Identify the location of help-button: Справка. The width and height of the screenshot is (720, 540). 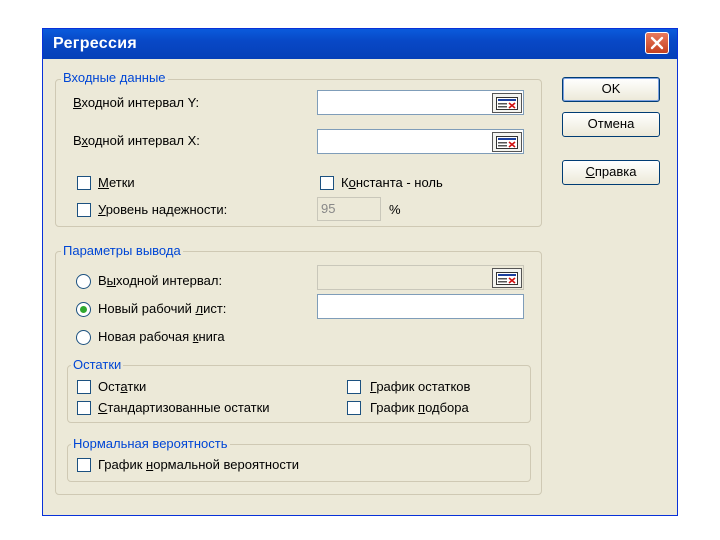
(611, 172).